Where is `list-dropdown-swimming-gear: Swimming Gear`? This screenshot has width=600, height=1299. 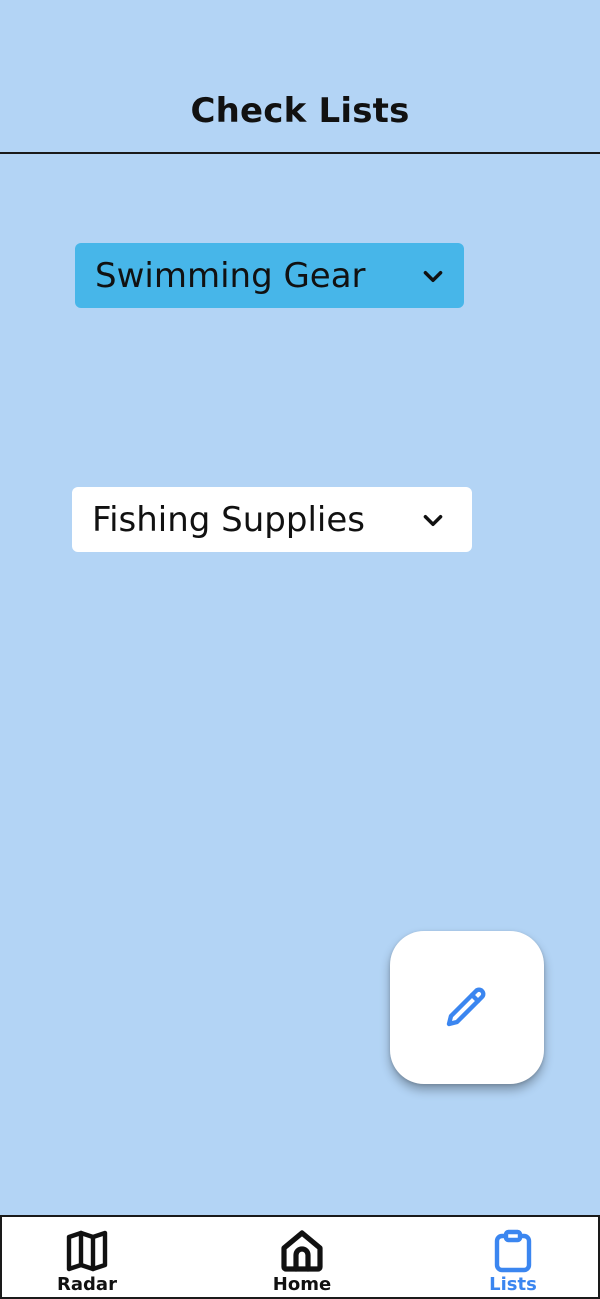 list-dropdown-swimming-gear: Swimming Gear is located at coordinates (269, 275).